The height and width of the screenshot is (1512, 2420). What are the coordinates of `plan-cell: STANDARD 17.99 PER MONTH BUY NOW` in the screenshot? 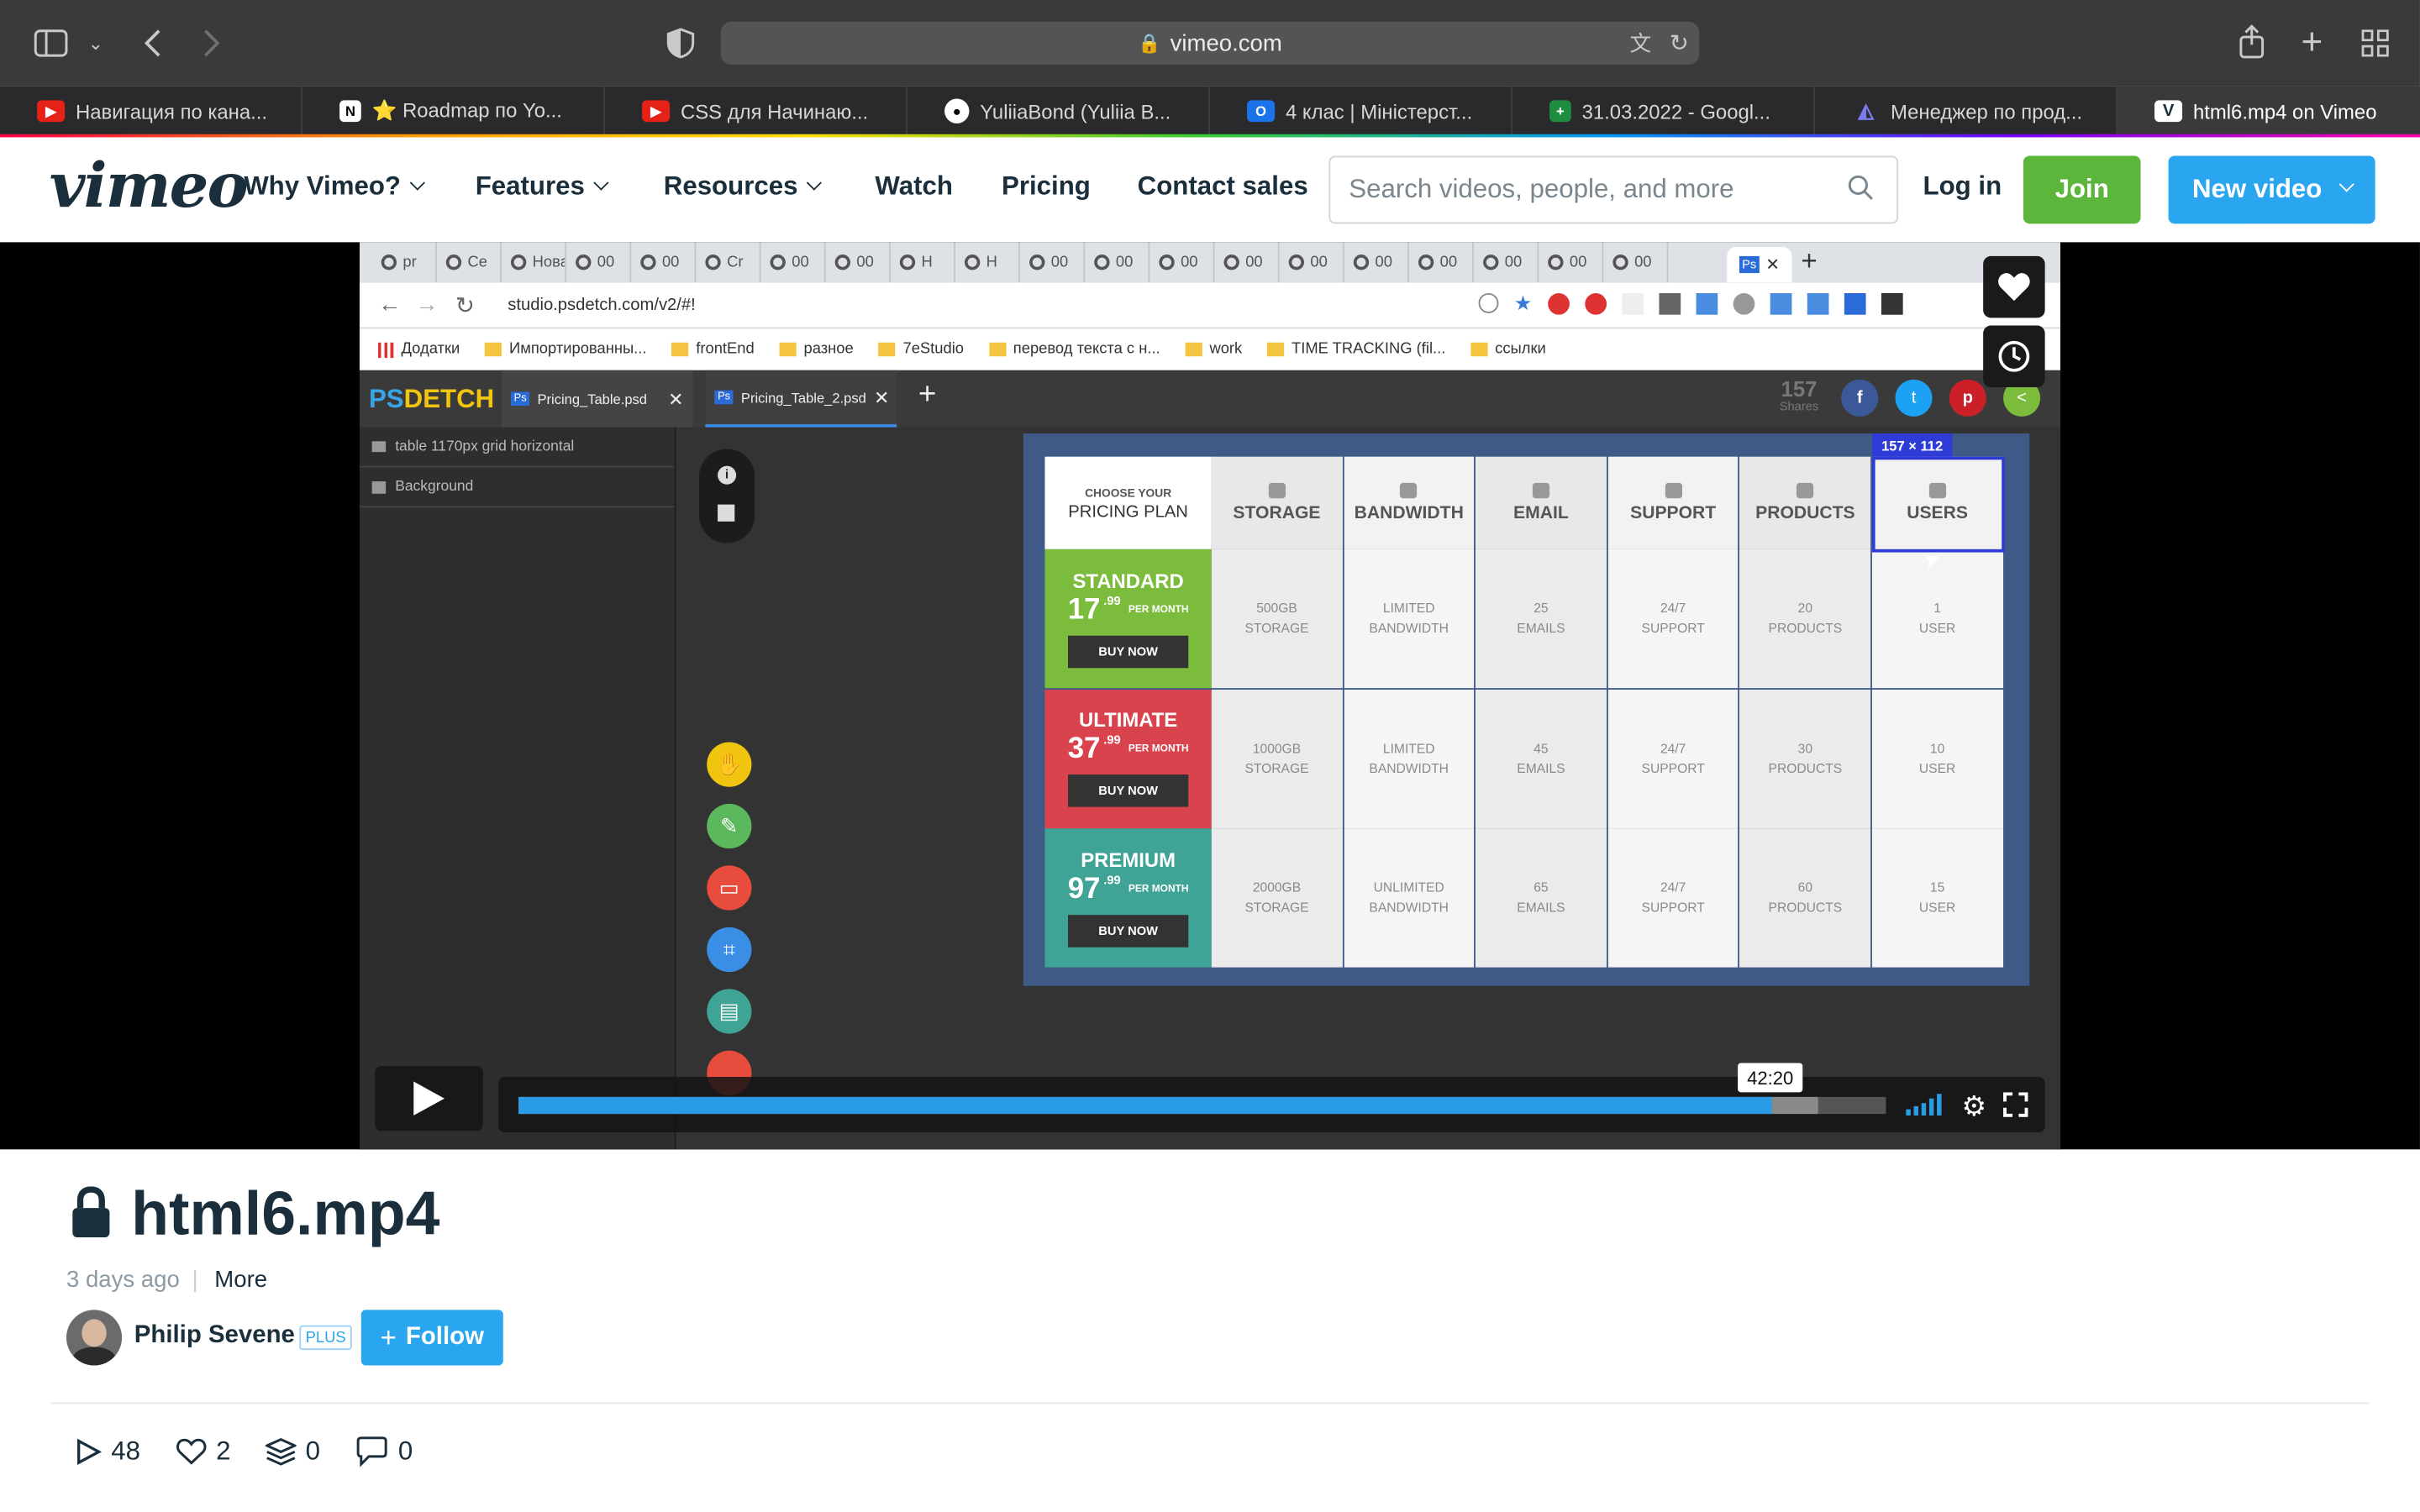 It's located at (1128, 619).